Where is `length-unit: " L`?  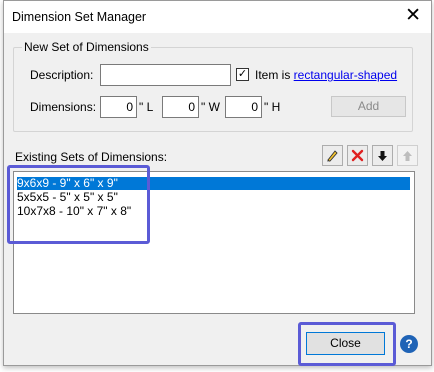 length-unit: " L is located at coordinates (146, 107).